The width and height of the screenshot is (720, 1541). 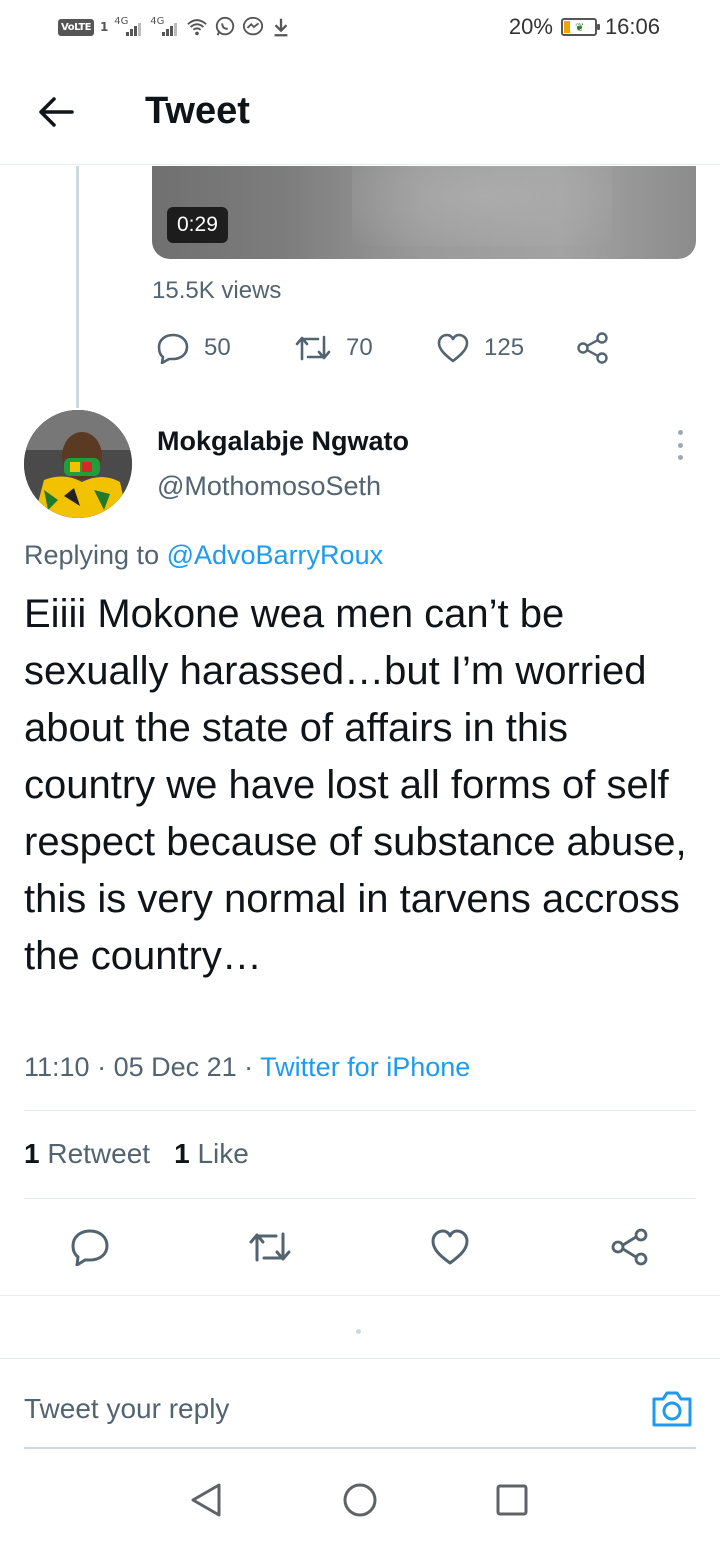 I want to click on nav-recents-button, so click(x=512, y=1500).